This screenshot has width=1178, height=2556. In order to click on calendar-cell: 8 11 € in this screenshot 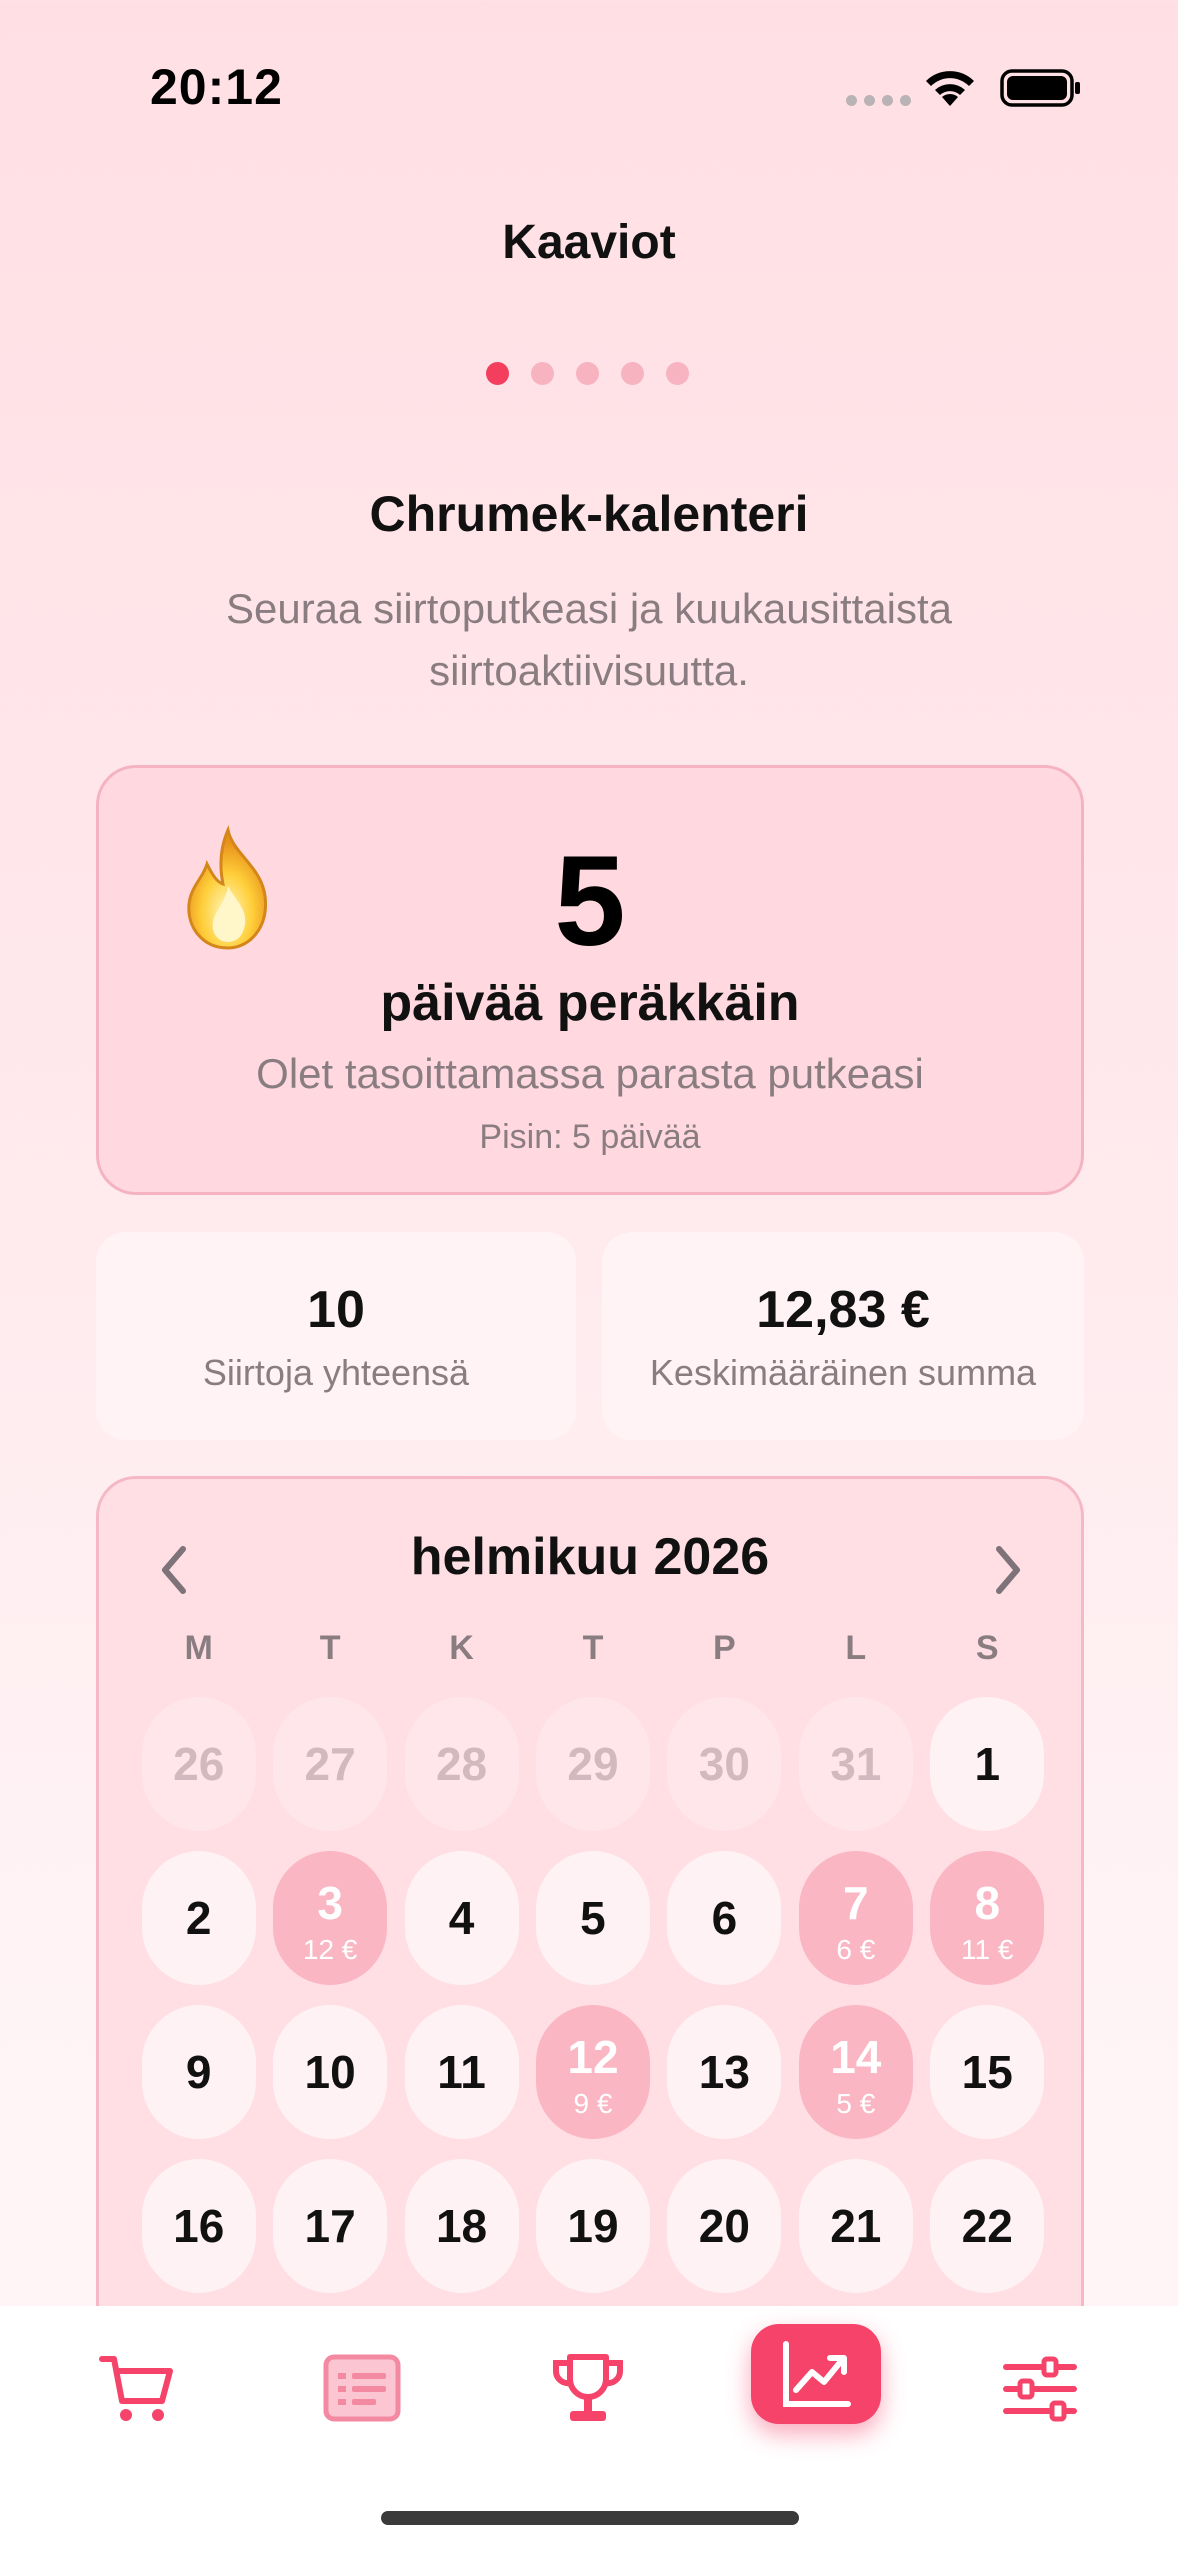, I will do `click(987, 1928)`.